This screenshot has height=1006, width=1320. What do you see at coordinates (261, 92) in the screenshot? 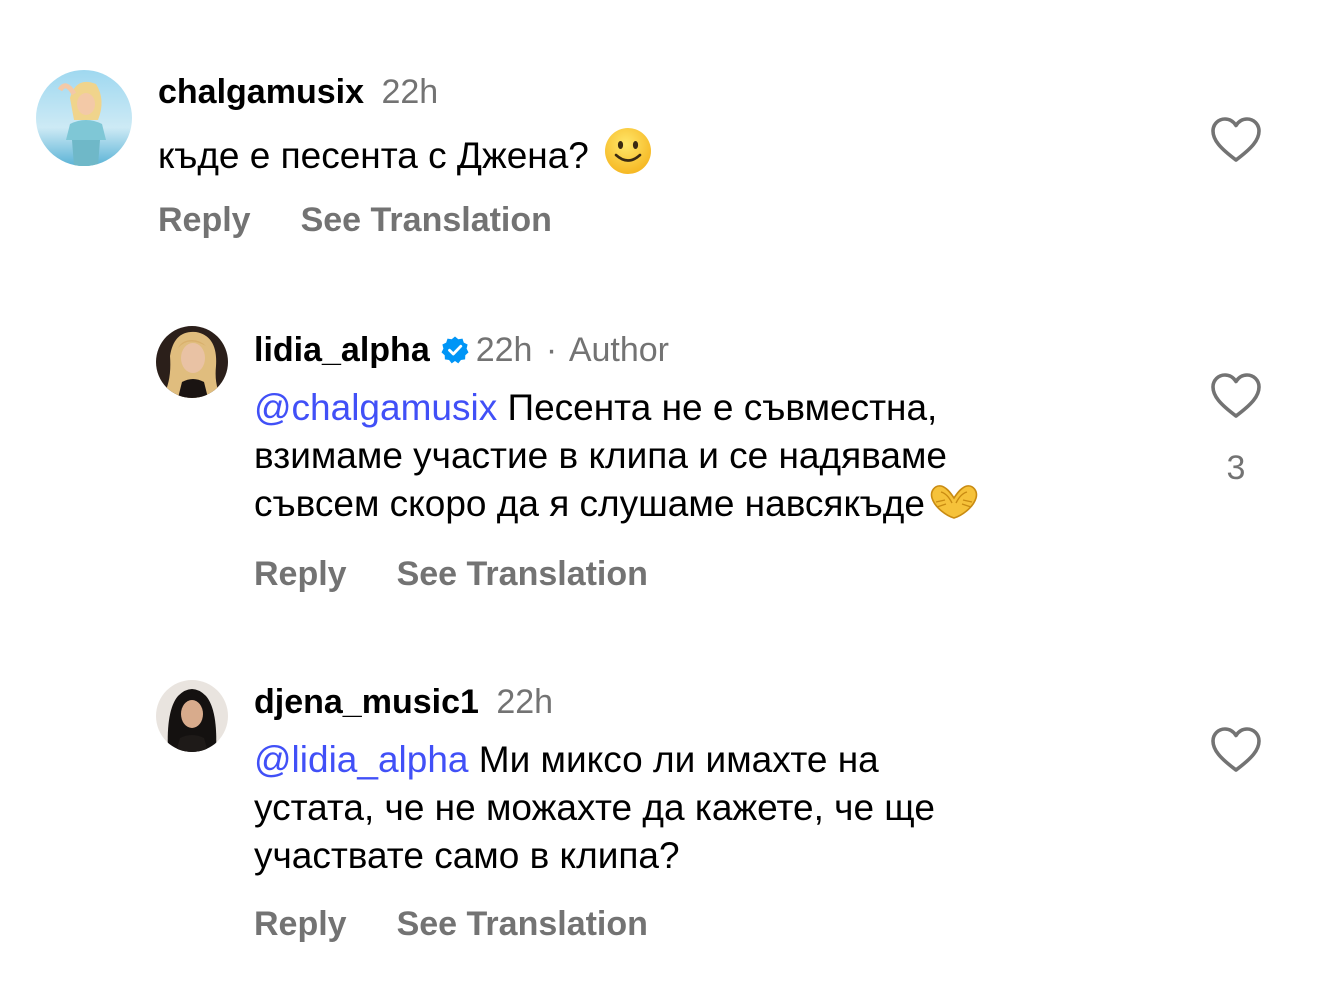
I see `username: chalgamusix` at bounding box center [261, 92].